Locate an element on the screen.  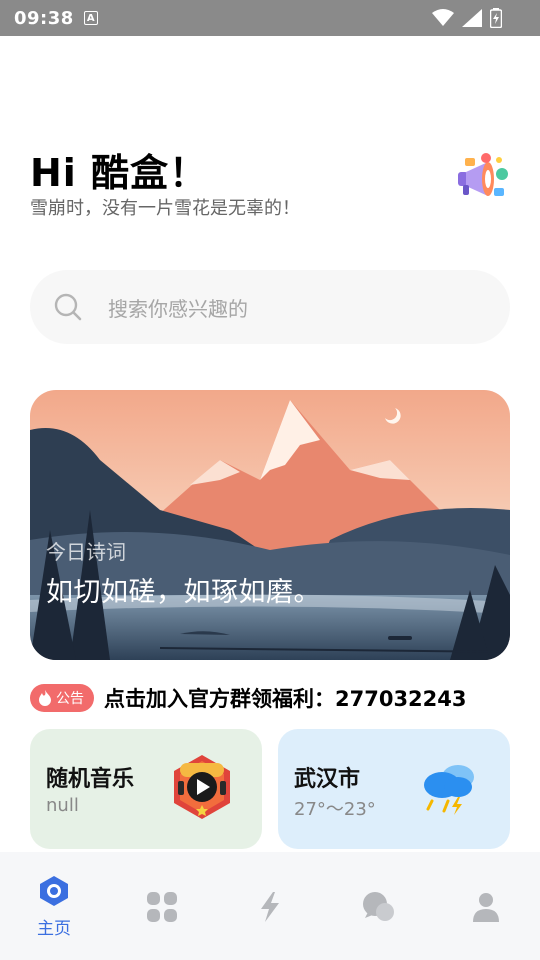
nav-home: 主页 is located at coordinates (54, 906).